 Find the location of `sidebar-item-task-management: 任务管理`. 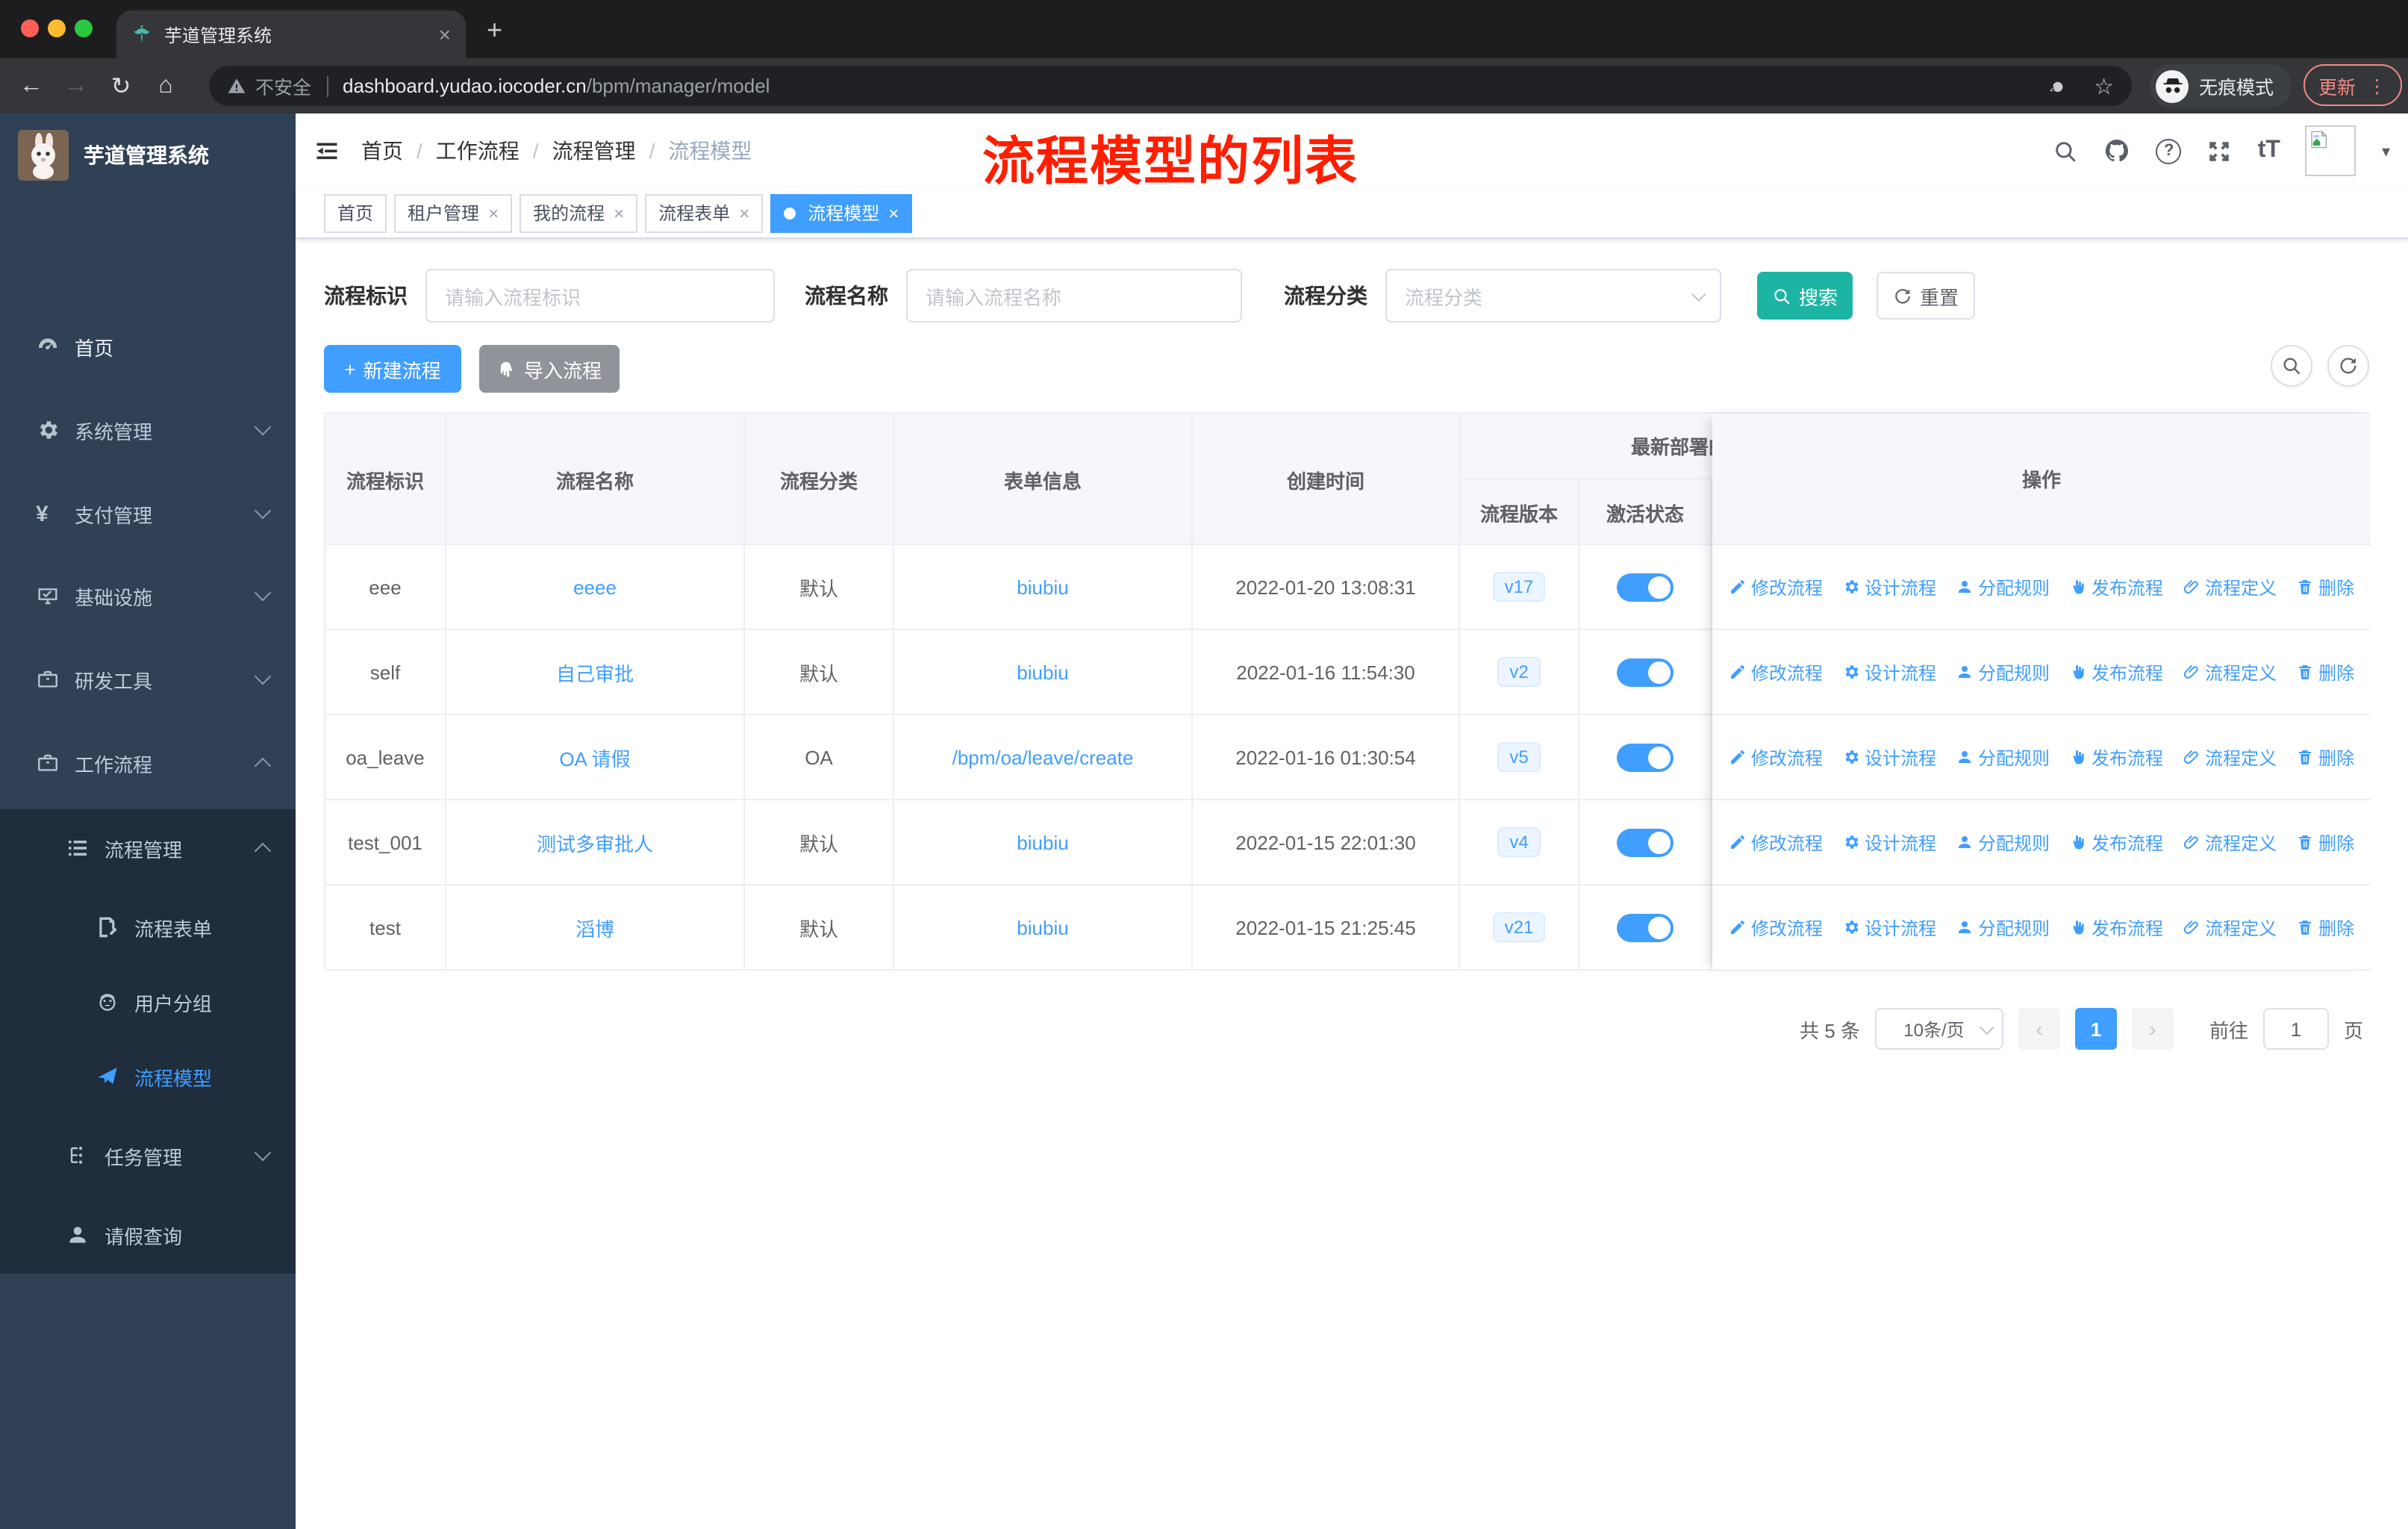

sidebar-item-task-management: 任务管理 is located at coordinates (148, 1155).